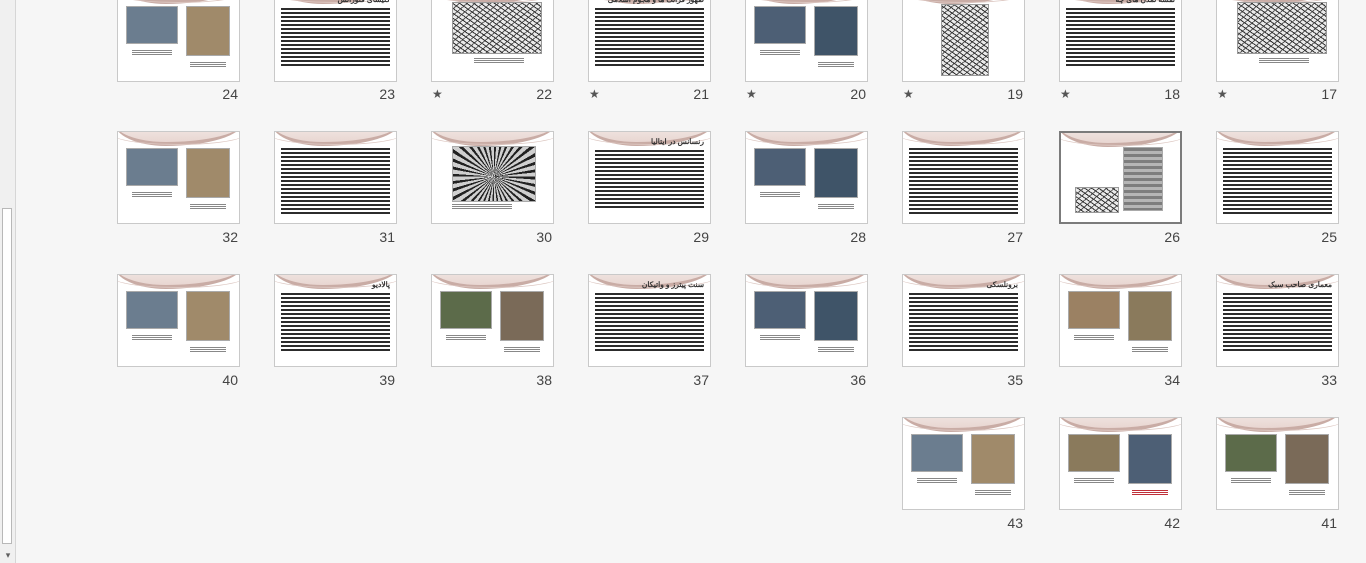  I want to click on slide-thumbnail: نقشه تمدن های چه, so click(1120, 41).